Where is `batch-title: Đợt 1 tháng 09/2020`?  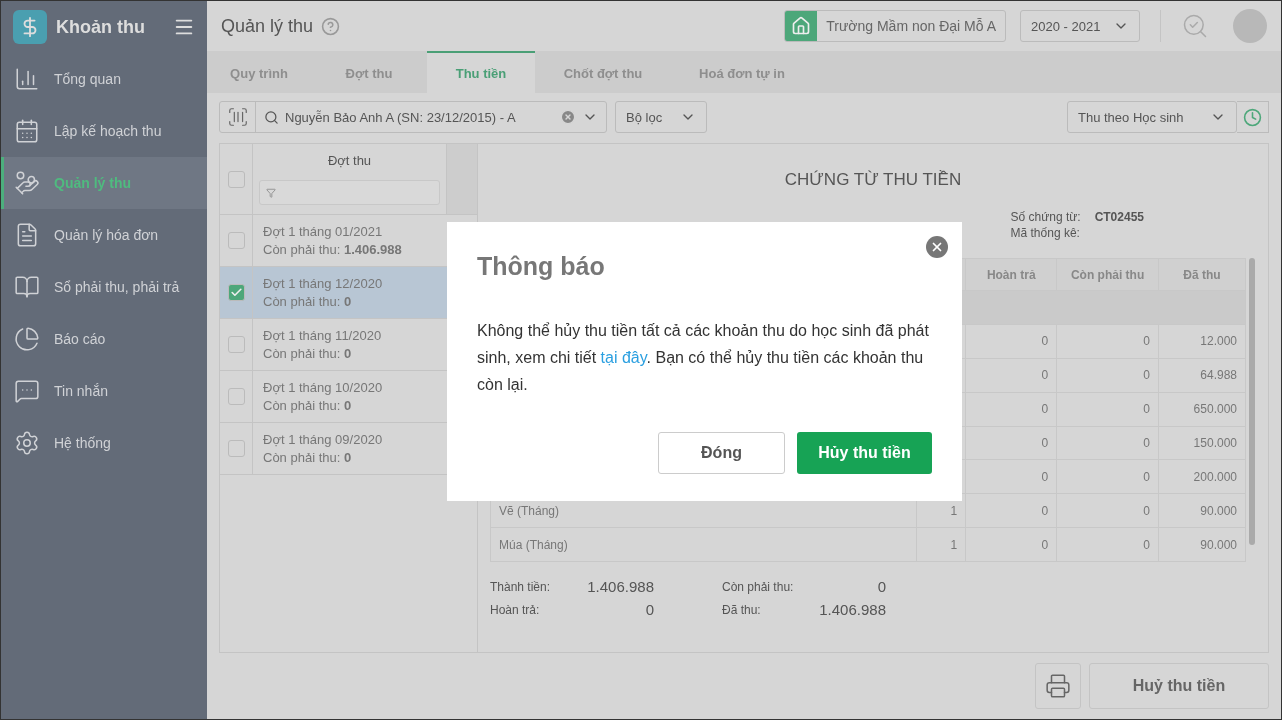 batch-title: Đợt 1 tháng 09/2020 is located at coordinates (323, 439).